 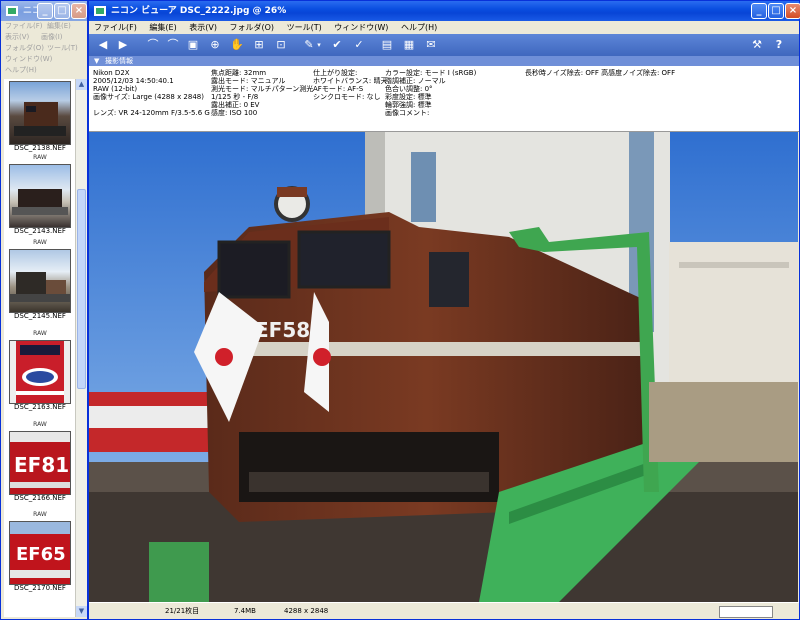 I want to click on zoom-icon: ⊕, so click(x=215, y=45).